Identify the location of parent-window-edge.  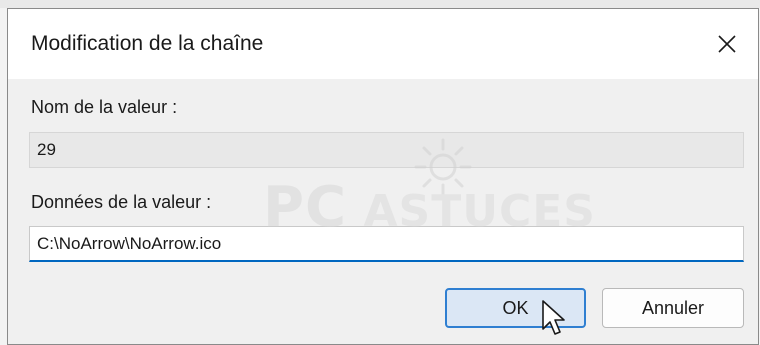
(380, 4).